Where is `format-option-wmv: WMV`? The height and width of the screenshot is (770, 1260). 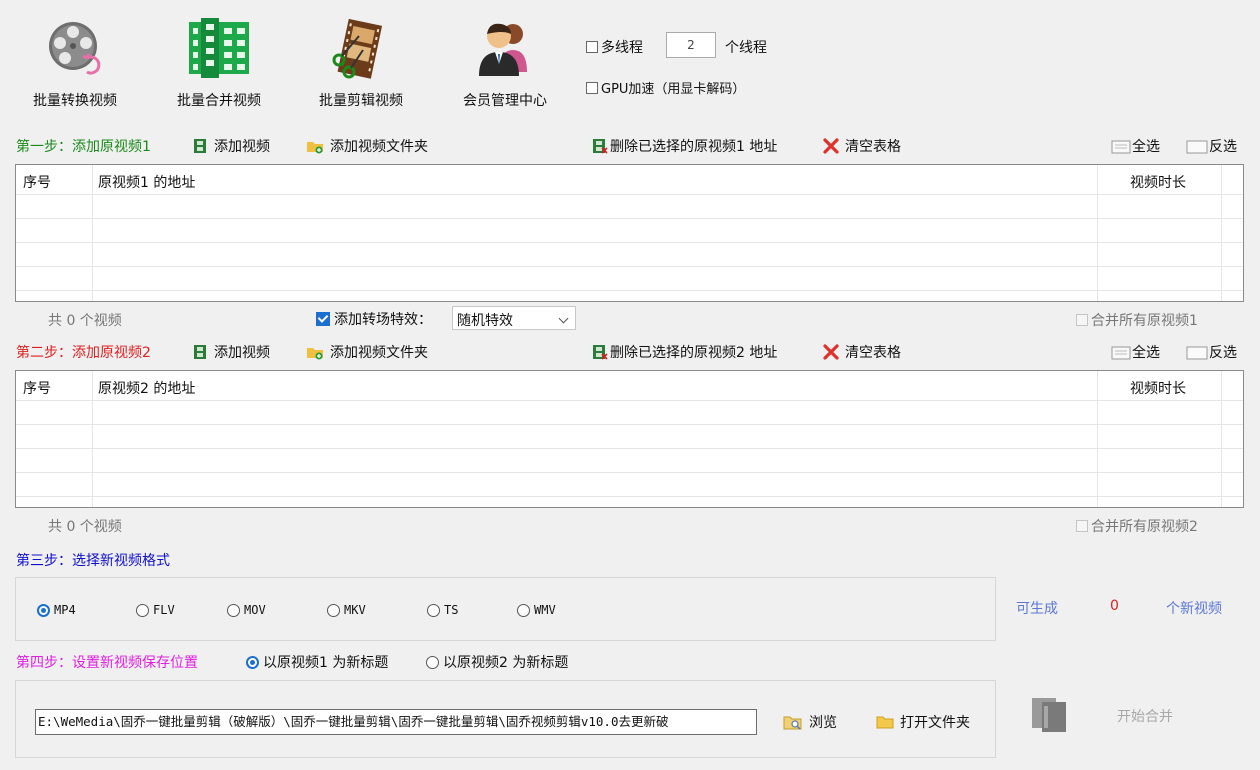 format-option-wmv: WMV is located at coordinates (536, 610).